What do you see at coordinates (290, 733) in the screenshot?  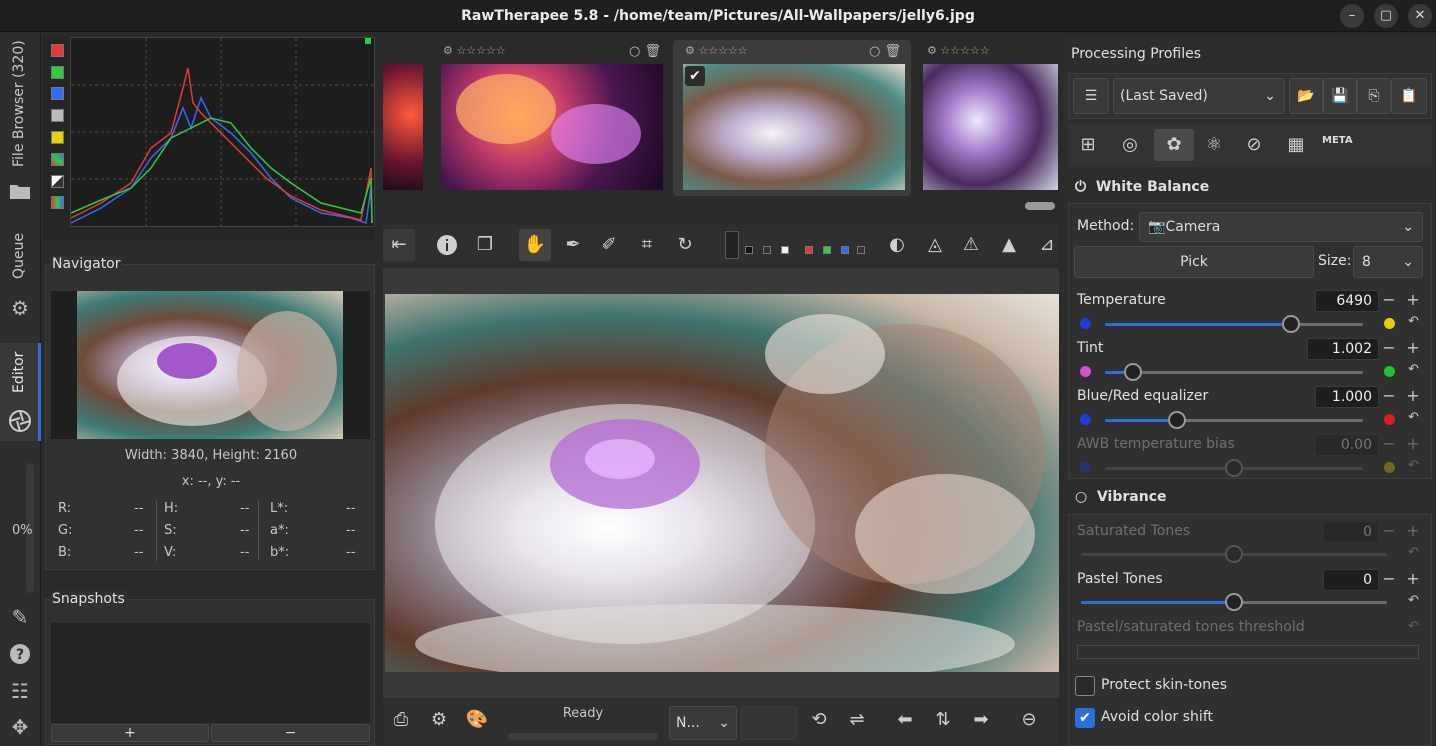 I see `remove-snapshot-button: −` at bounding box center [290, 733].